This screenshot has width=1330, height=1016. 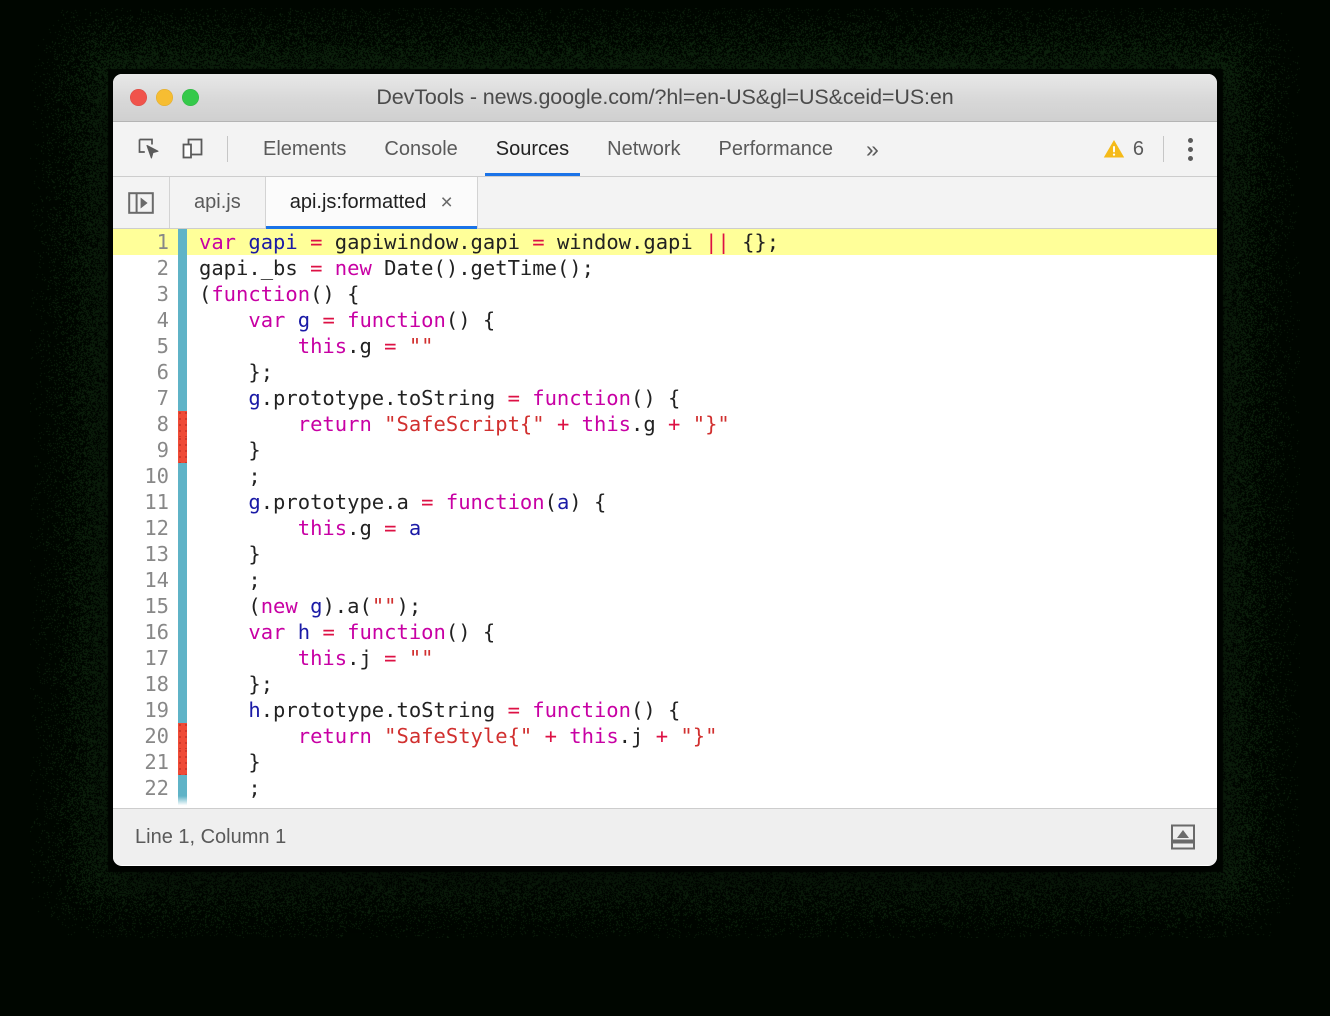 I want to click on code-line-text: this.g = a, so click(x=359, y=528).